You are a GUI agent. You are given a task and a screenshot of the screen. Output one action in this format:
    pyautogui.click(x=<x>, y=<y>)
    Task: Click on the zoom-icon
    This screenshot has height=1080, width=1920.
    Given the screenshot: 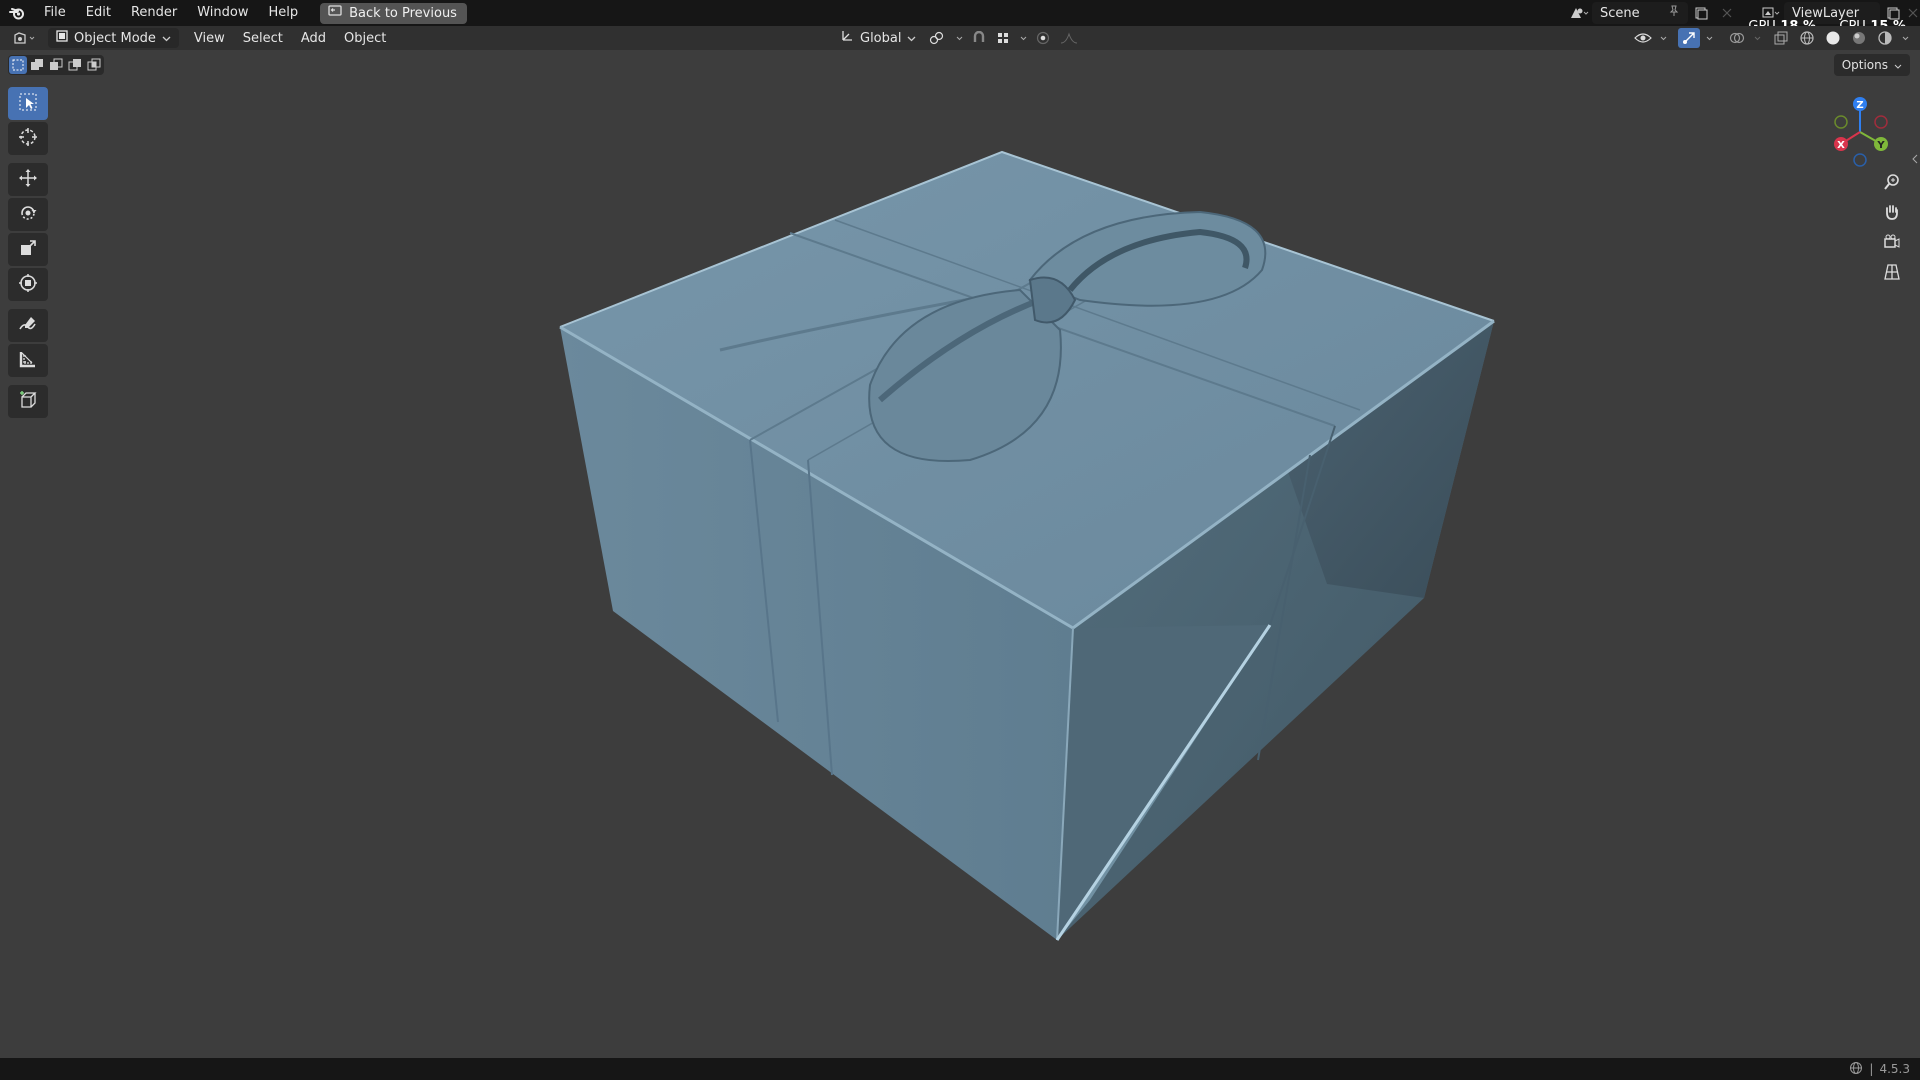 What is the action you would take?
    pyautogui.click(x=1892, y=182)
    